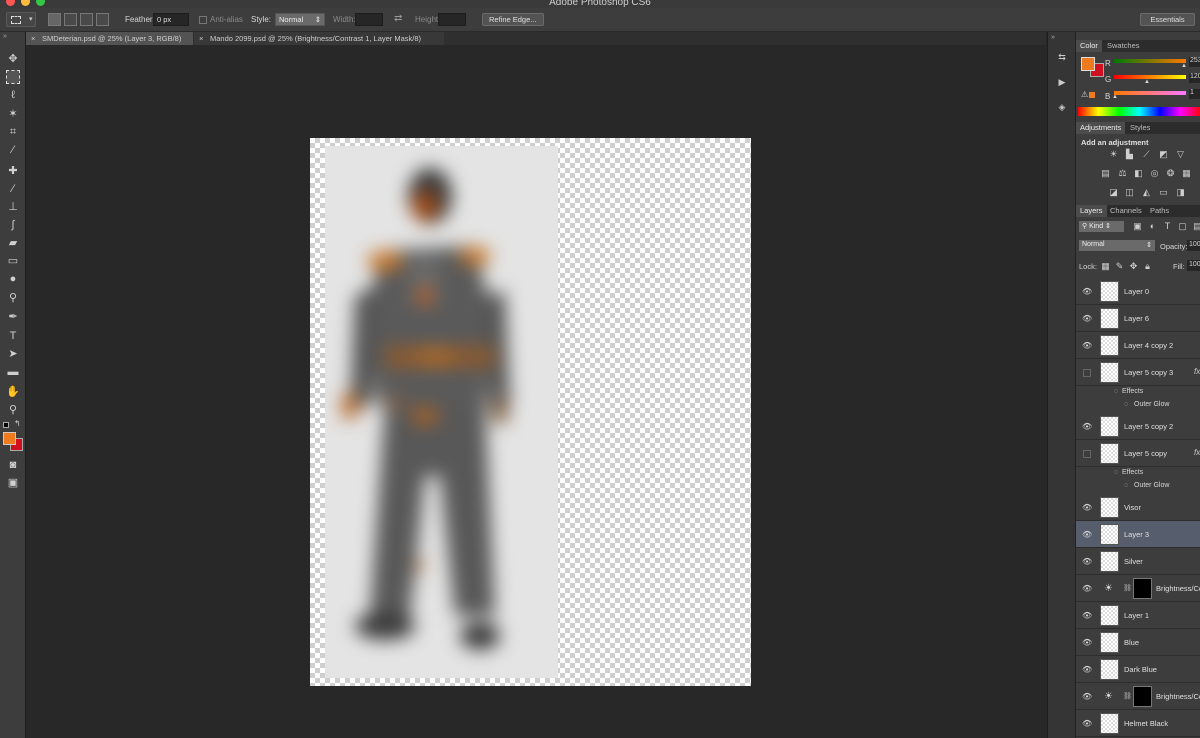 Image resolution: width=1200 pixels, height=738 pixels. I want to click on antialias-checkbox, so click(203, 20).